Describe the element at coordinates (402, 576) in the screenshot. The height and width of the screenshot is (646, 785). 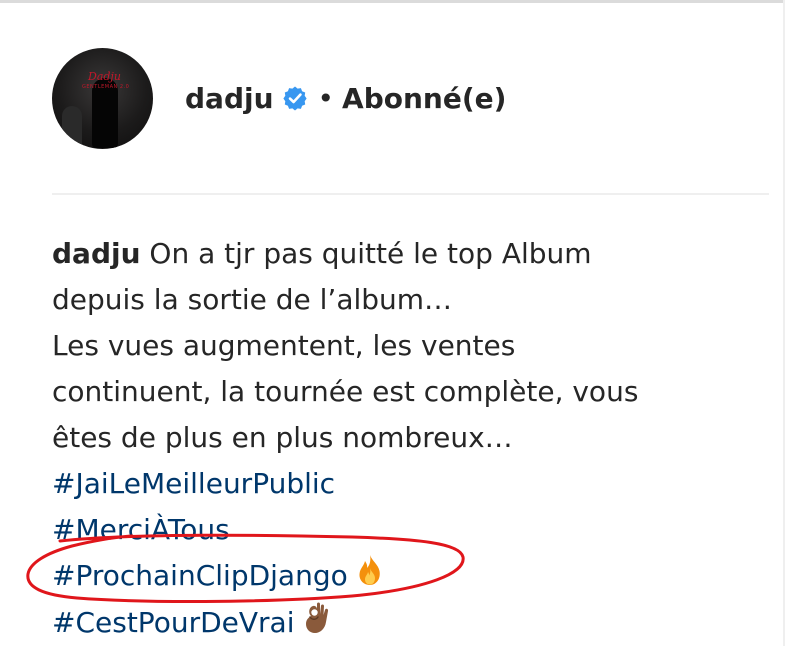
I see `hashtag-line: #ProchainClipDjango` at that location.